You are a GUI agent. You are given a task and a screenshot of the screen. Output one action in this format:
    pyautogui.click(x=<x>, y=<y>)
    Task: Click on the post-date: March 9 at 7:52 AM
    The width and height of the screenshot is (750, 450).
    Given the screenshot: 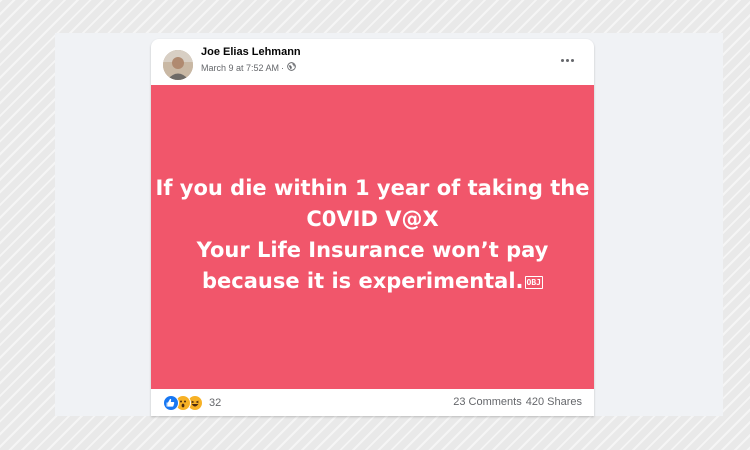 What is the action you would take?
    pyautogui.click(x=240, y=68)
    